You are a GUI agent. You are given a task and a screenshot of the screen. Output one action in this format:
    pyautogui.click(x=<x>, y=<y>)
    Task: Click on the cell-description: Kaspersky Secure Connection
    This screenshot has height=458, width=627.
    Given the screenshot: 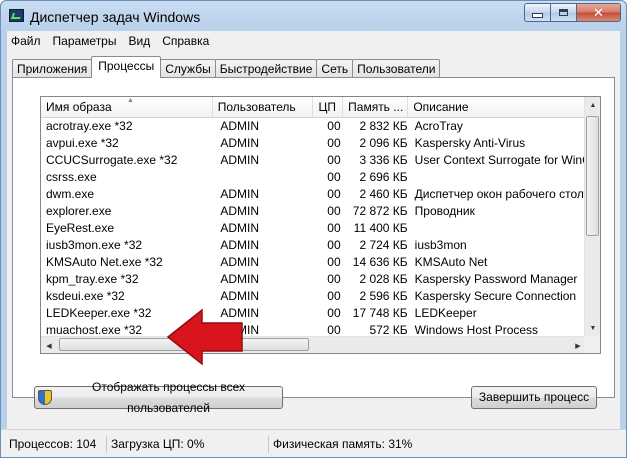 What is the action you would take?
    pyautogui.click(x=495, y=296)
    